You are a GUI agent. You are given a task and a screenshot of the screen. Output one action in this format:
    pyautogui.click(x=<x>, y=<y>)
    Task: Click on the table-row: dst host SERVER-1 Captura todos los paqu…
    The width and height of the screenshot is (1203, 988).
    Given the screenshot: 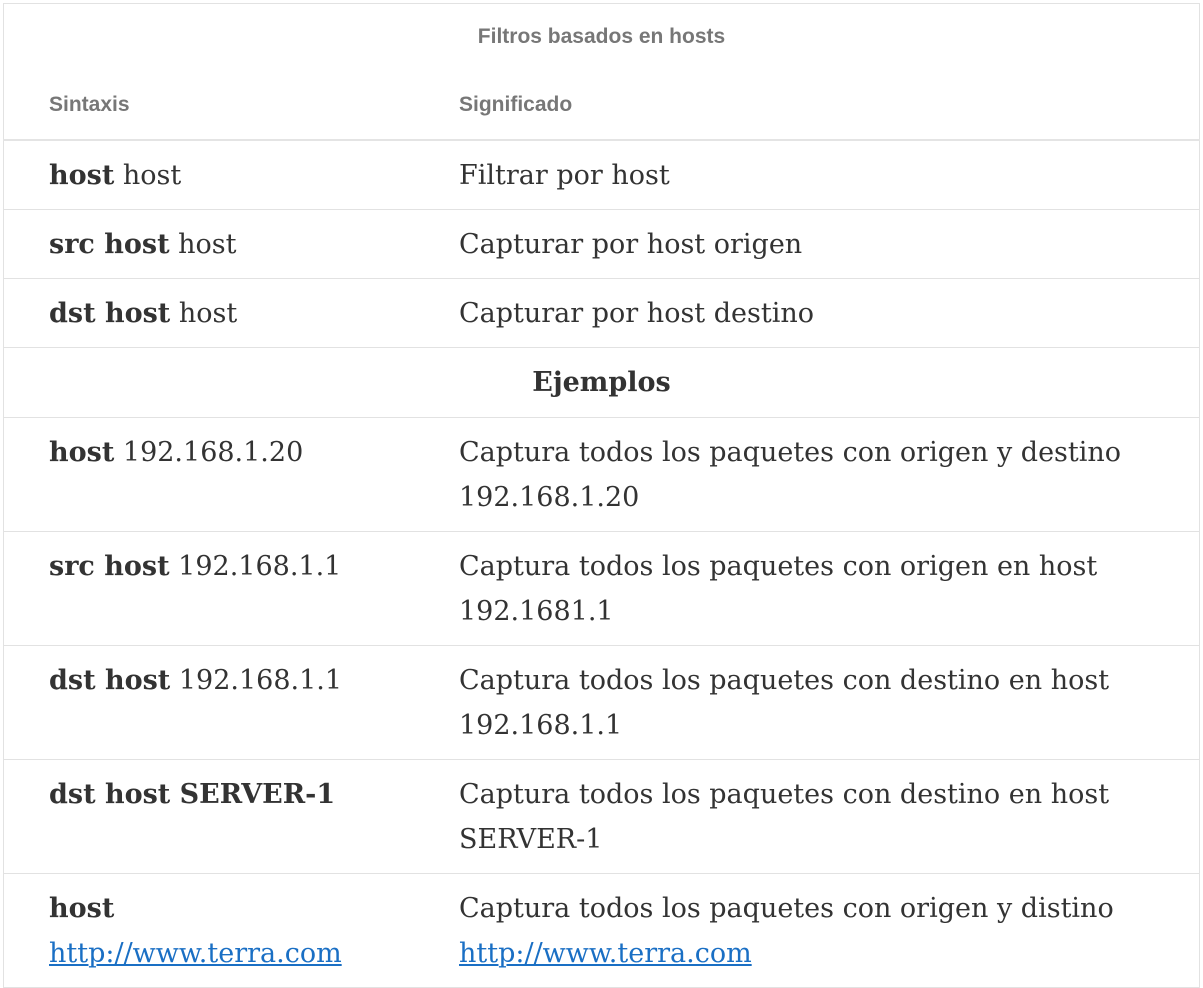 What is the action you would take?
    pyautogui.click(x=601, y=816)
    